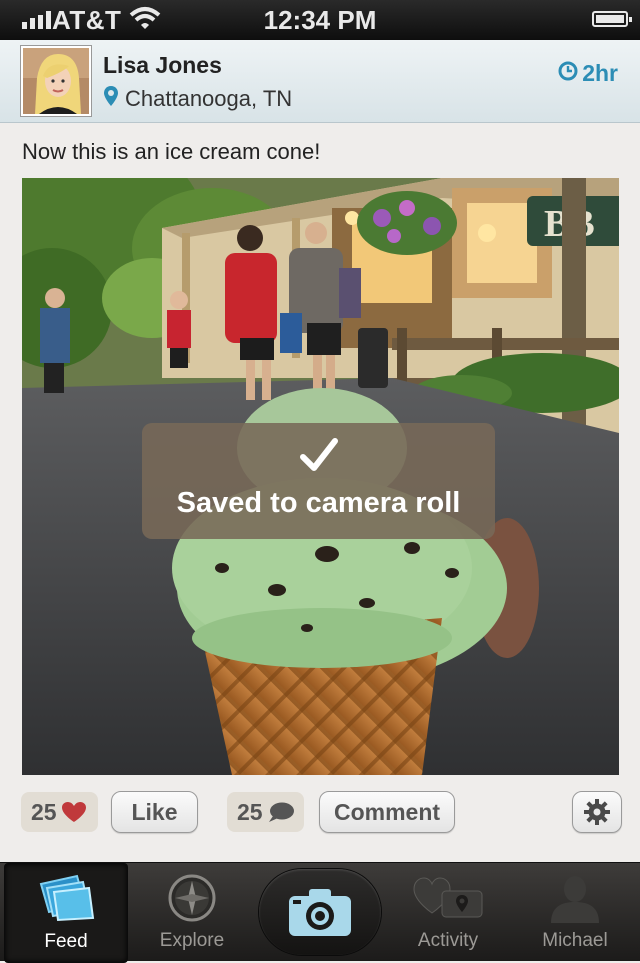 The height and width of the screenshot is (963, 640). I want to click on status-clock: 12:34 PM, so click(320, 20).